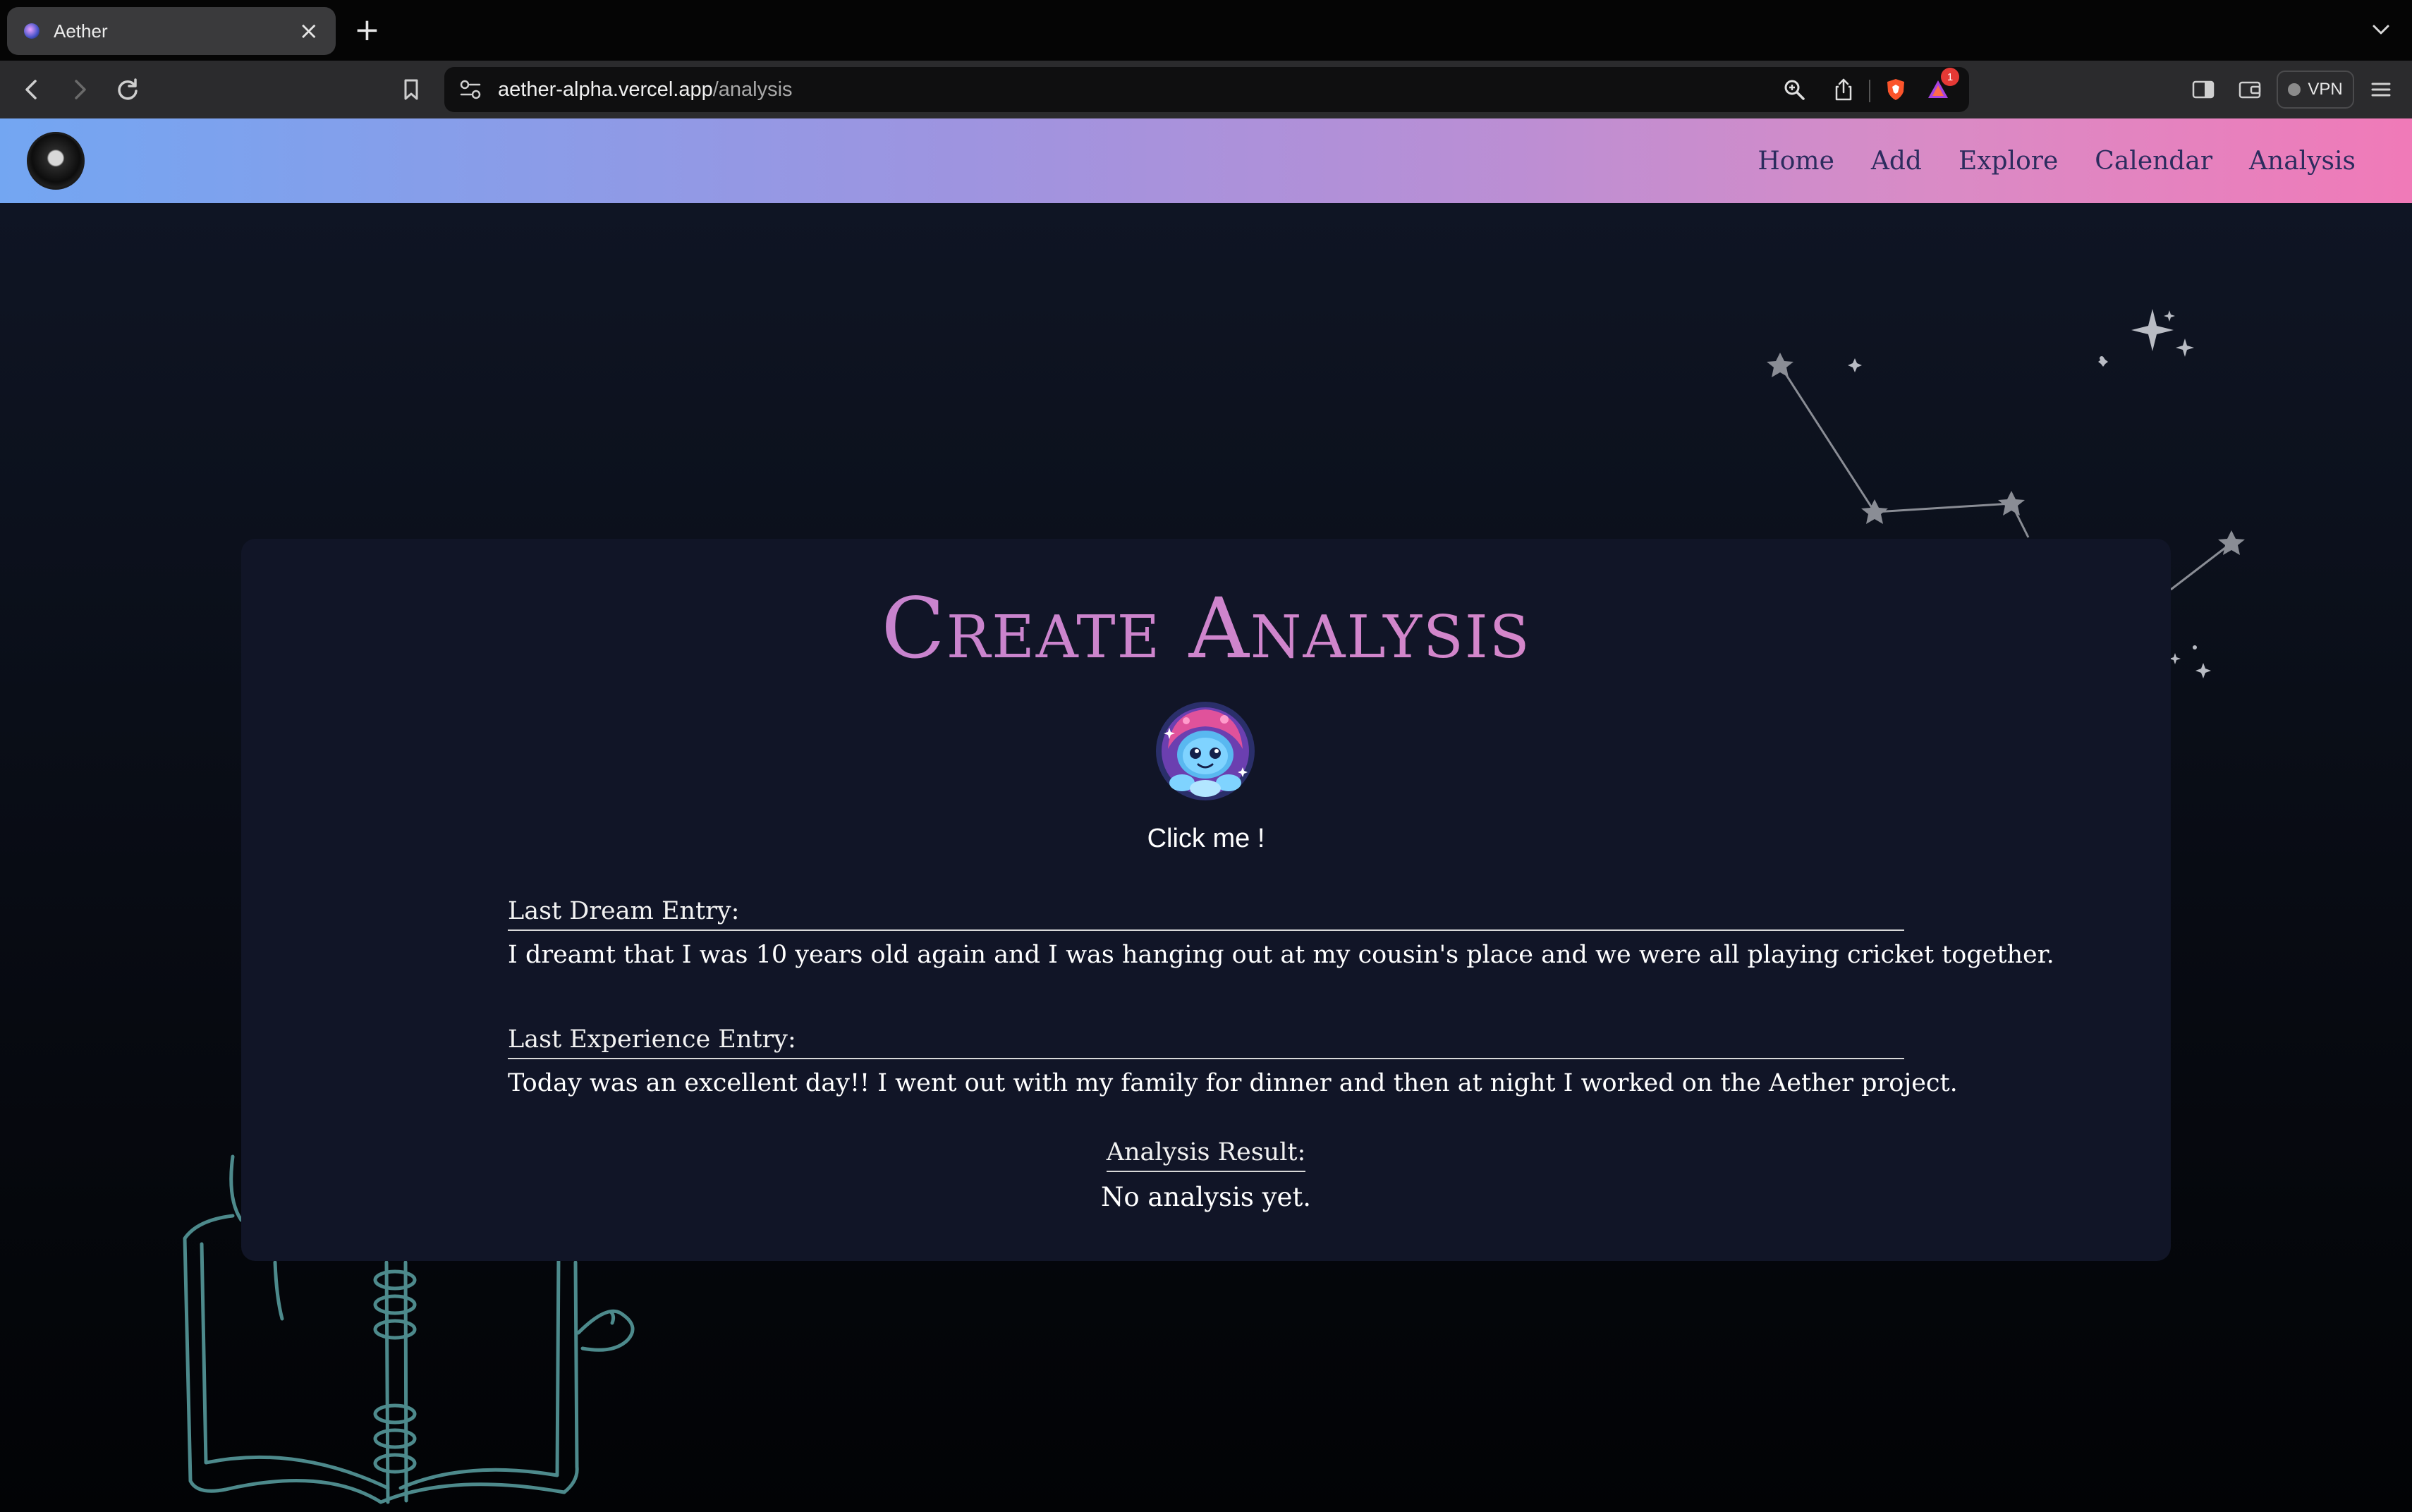  Describe the element at coordinates (81, 31) in the screenshot. I see `tab-title: Aether` at that location.